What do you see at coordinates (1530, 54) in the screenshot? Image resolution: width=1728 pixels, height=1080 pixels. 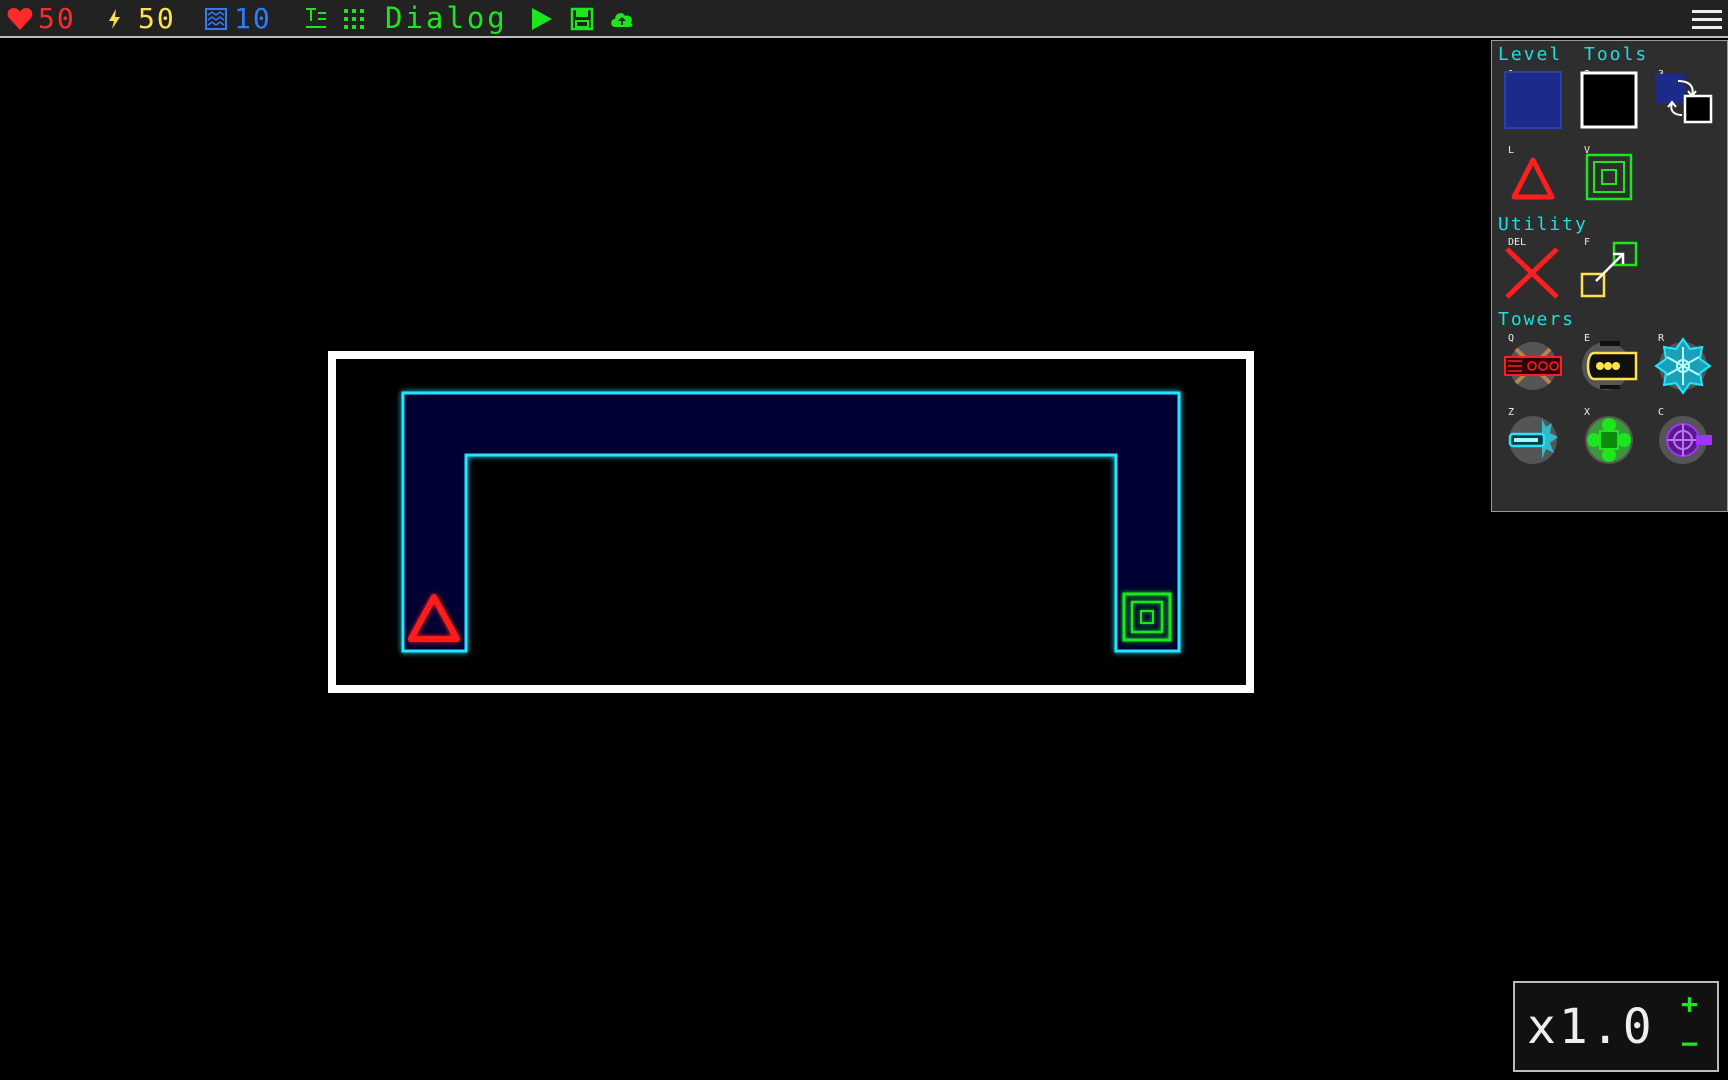 I see `level-section-title: Level` at bounding box center [1530, 54].